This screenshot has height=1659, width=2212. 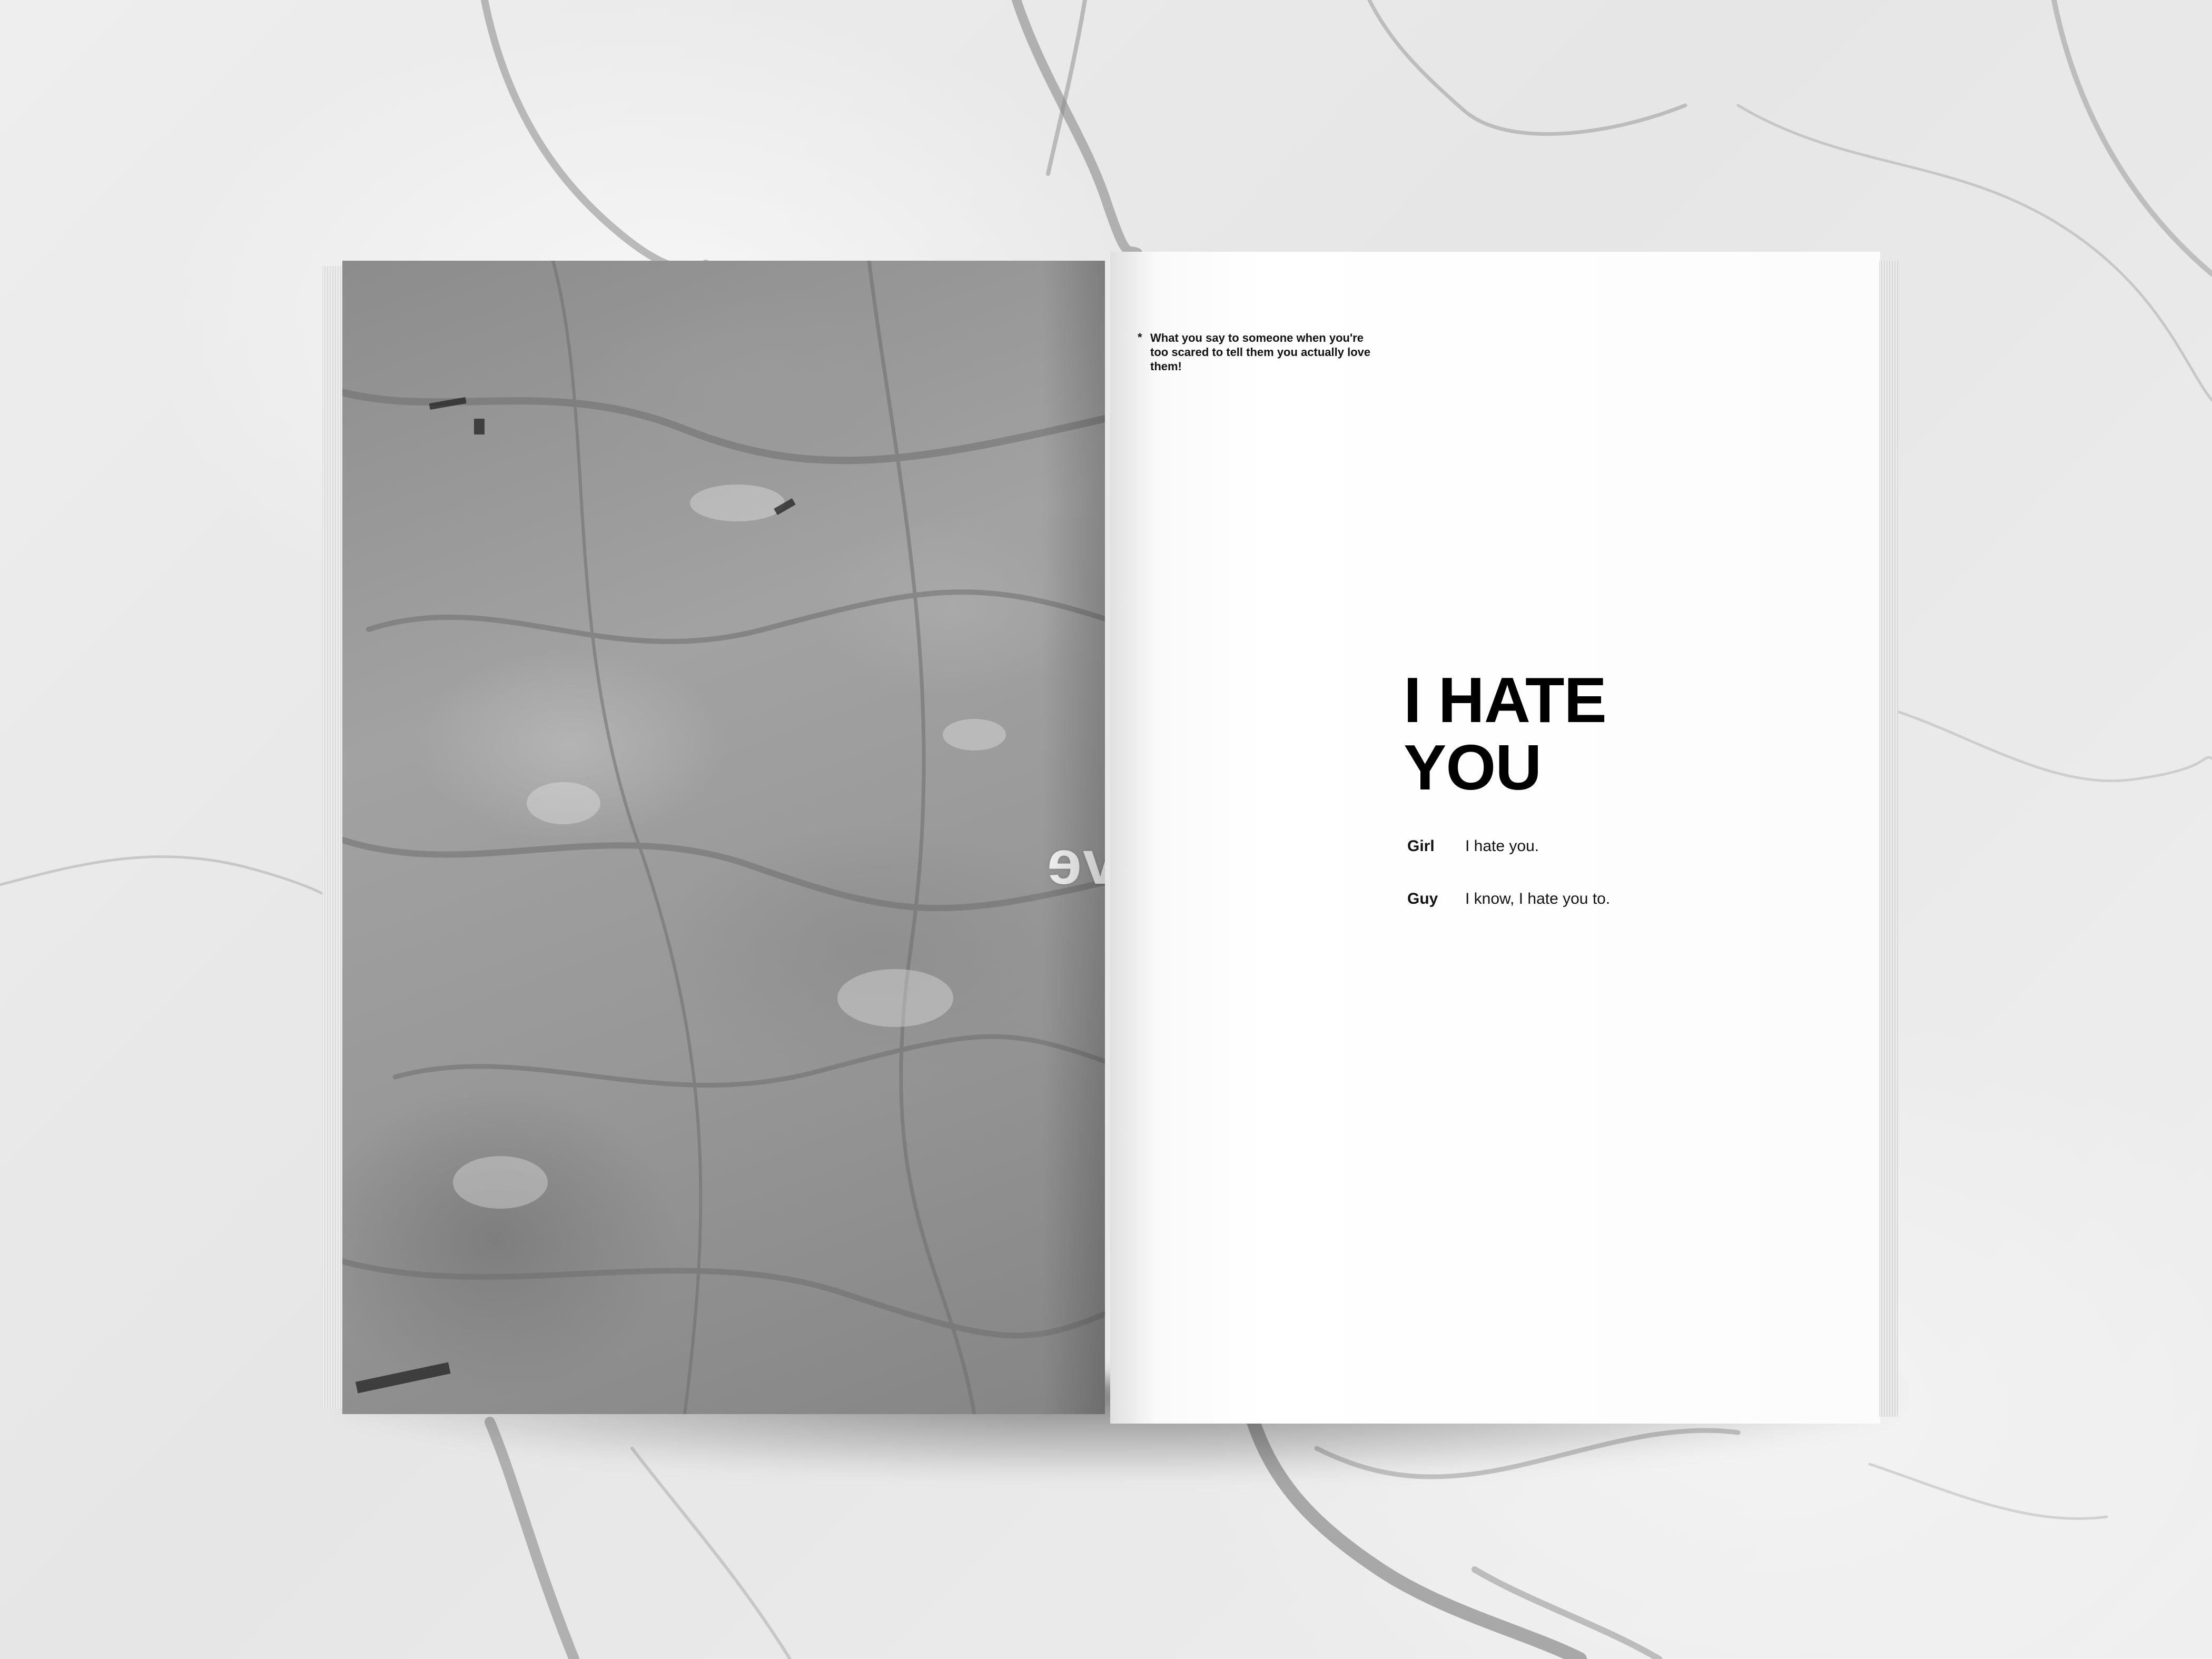 I want to click on mirrored-love-text: I'm in Love, so click(x=1075, y=862).